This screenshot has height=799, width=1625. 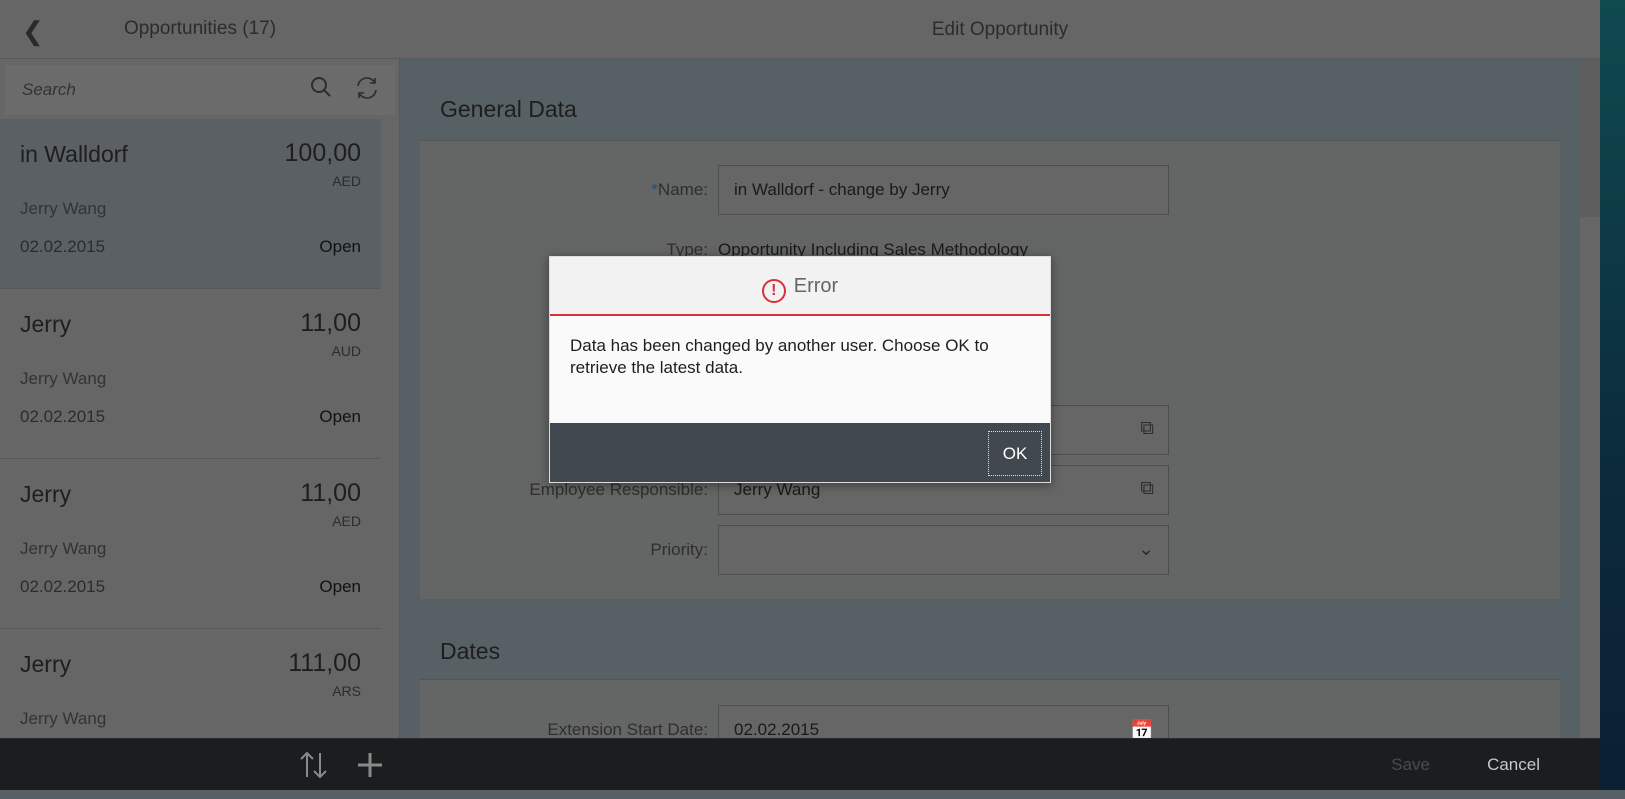 I want to click on search-icon, so click(x=321, y=90).